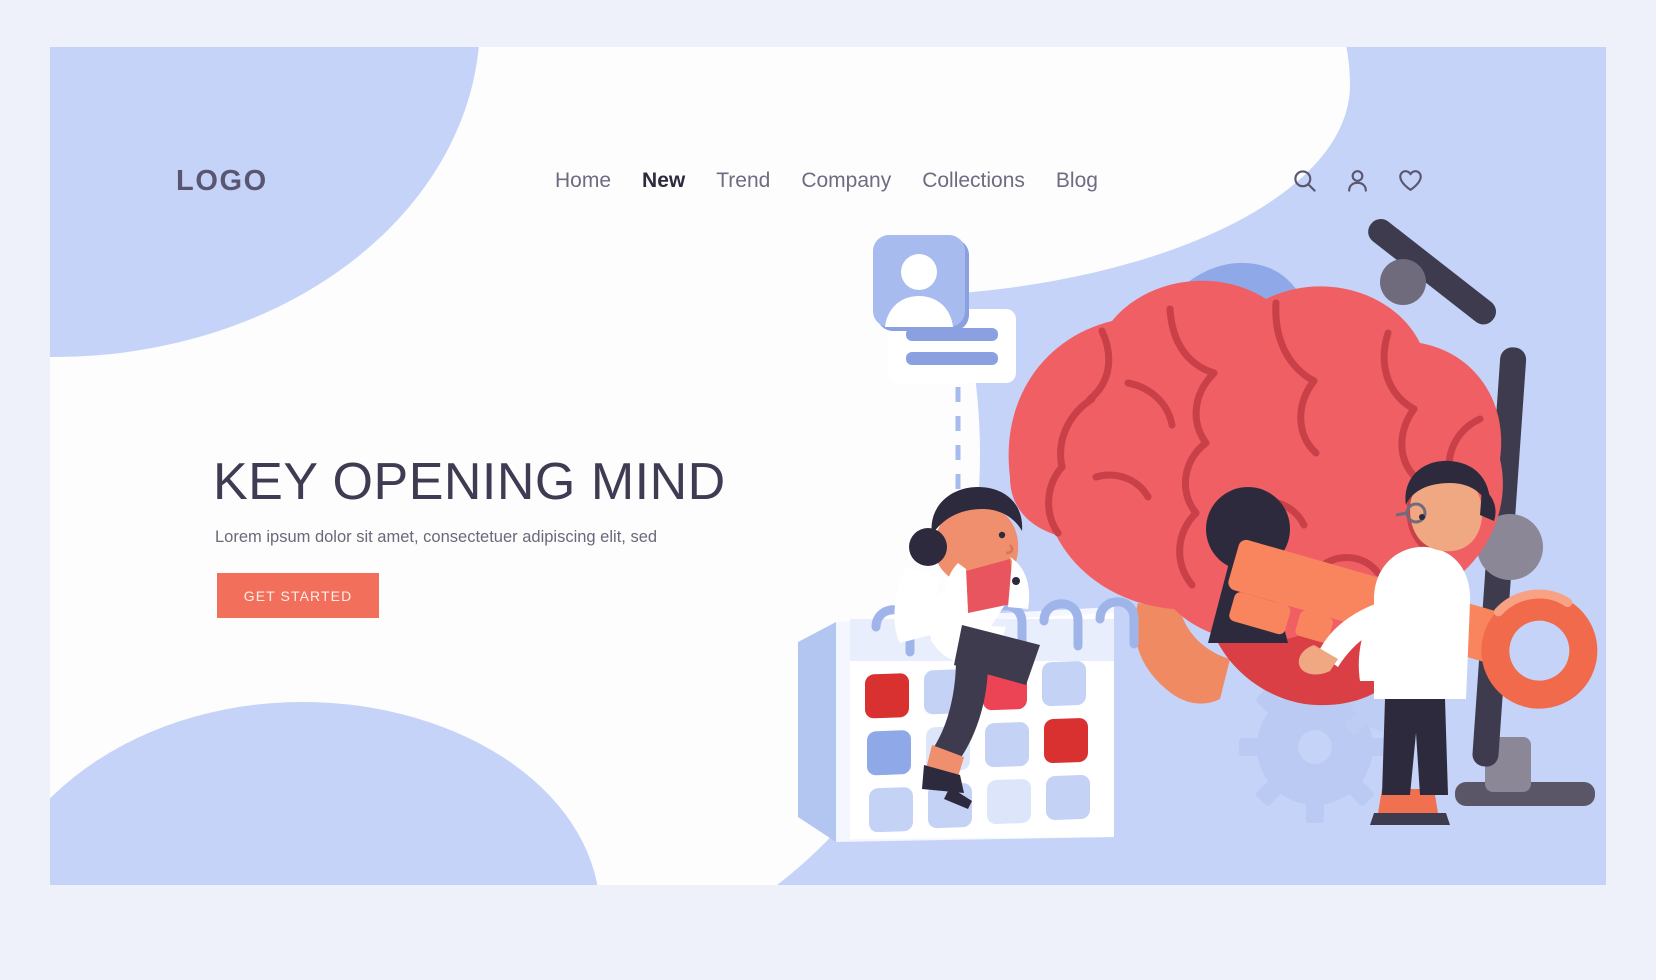 This screenshot has height=980, width=1656. I want to click on nav-item-home: Home, so click(583, 181).